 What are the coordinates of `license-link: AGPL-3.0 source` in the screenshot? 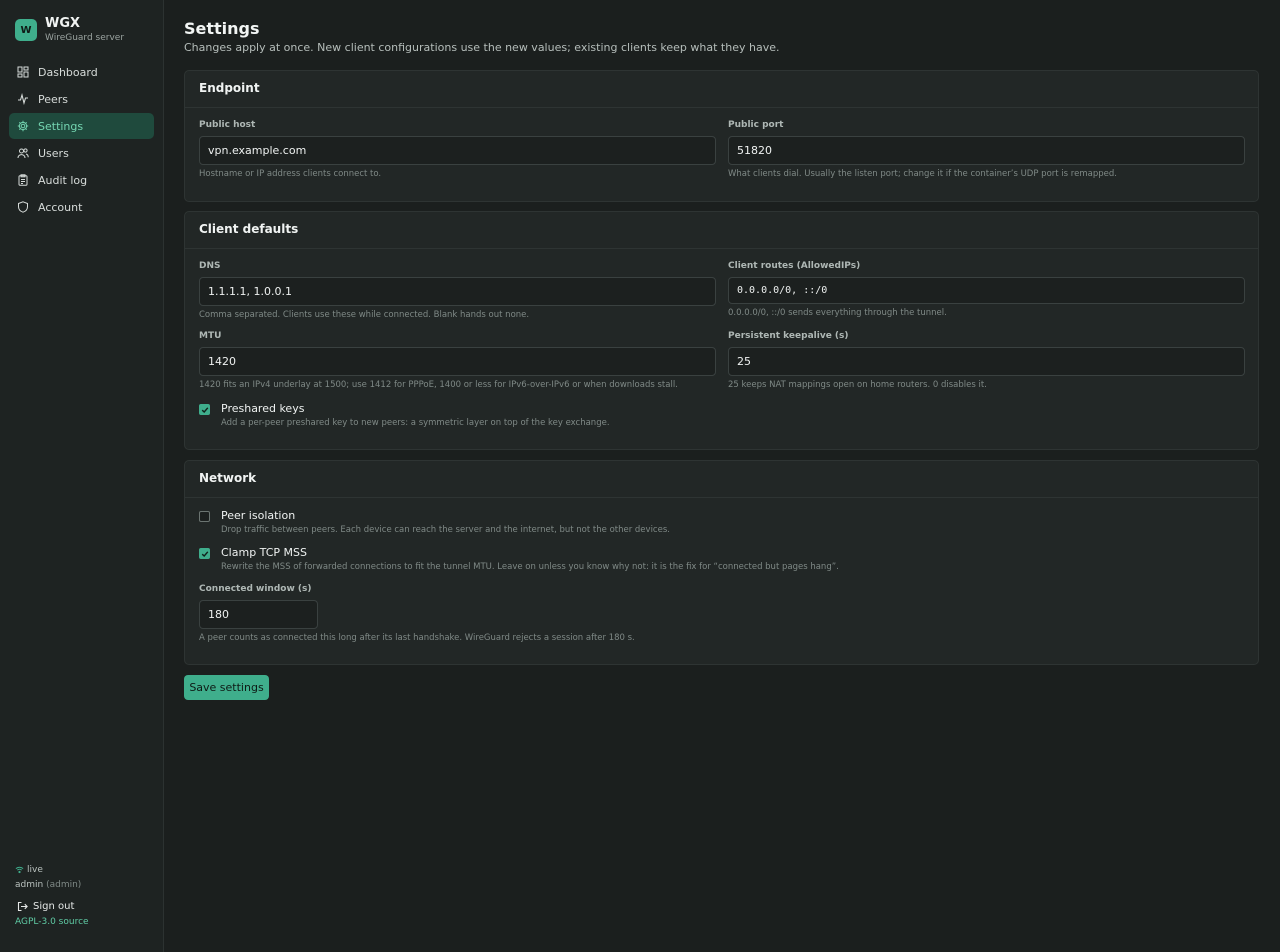 It's located at (52, 922).